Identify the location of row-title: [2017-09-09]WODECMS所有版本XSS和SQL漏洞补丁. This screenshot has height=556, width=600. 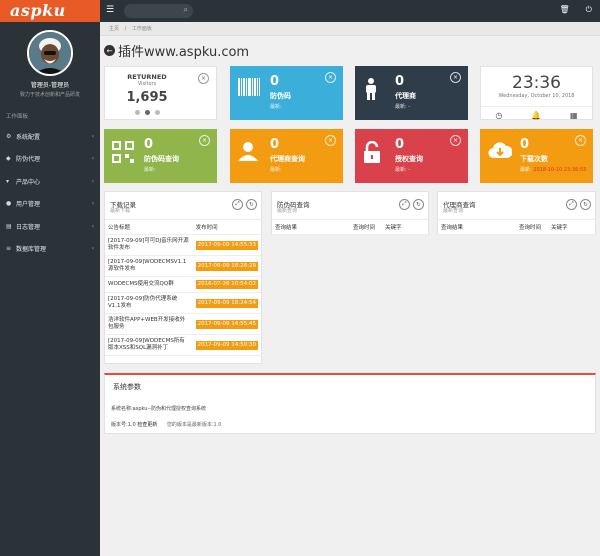
(149, 345).